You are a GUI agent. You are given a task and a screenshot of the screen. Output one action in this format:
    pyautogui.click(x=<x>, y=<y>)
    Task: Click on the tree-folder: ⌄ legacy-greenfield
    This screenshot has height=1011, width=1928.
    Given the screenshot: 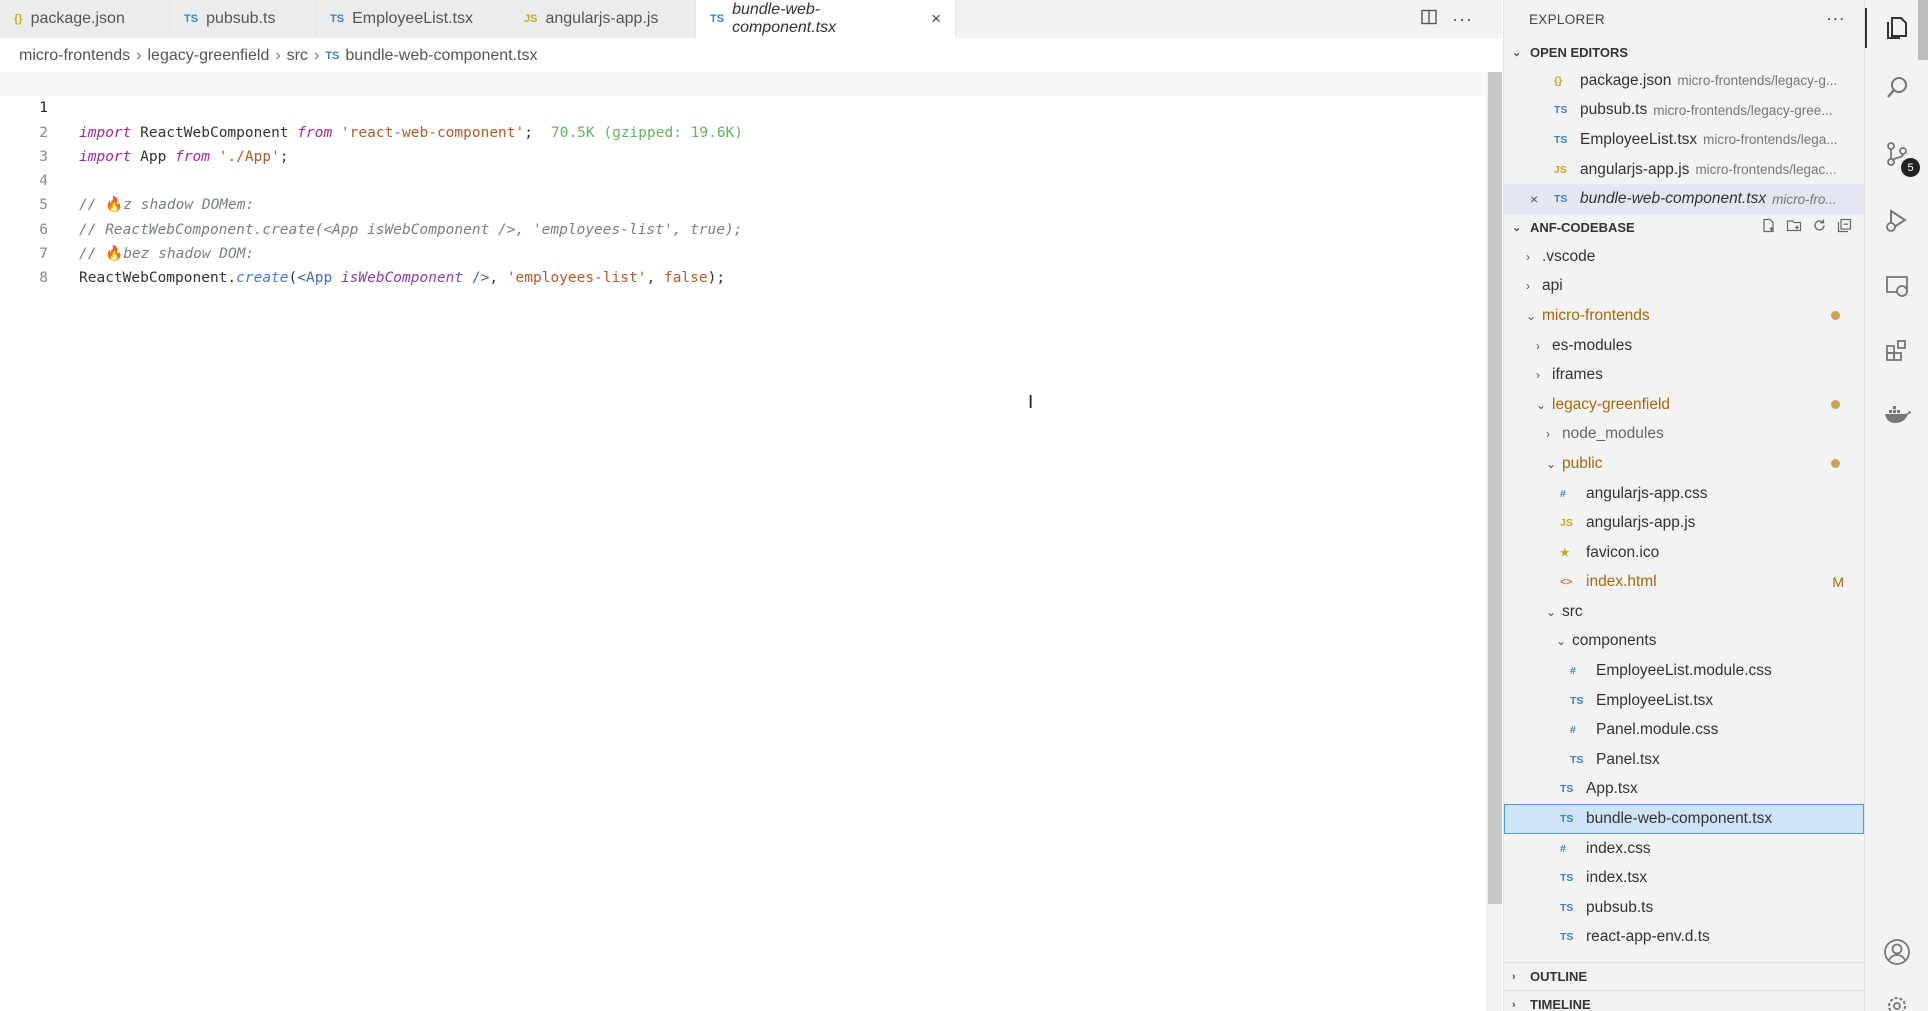 What is the action you would take?
    pyautogui.click(x=1684, y=405)
    